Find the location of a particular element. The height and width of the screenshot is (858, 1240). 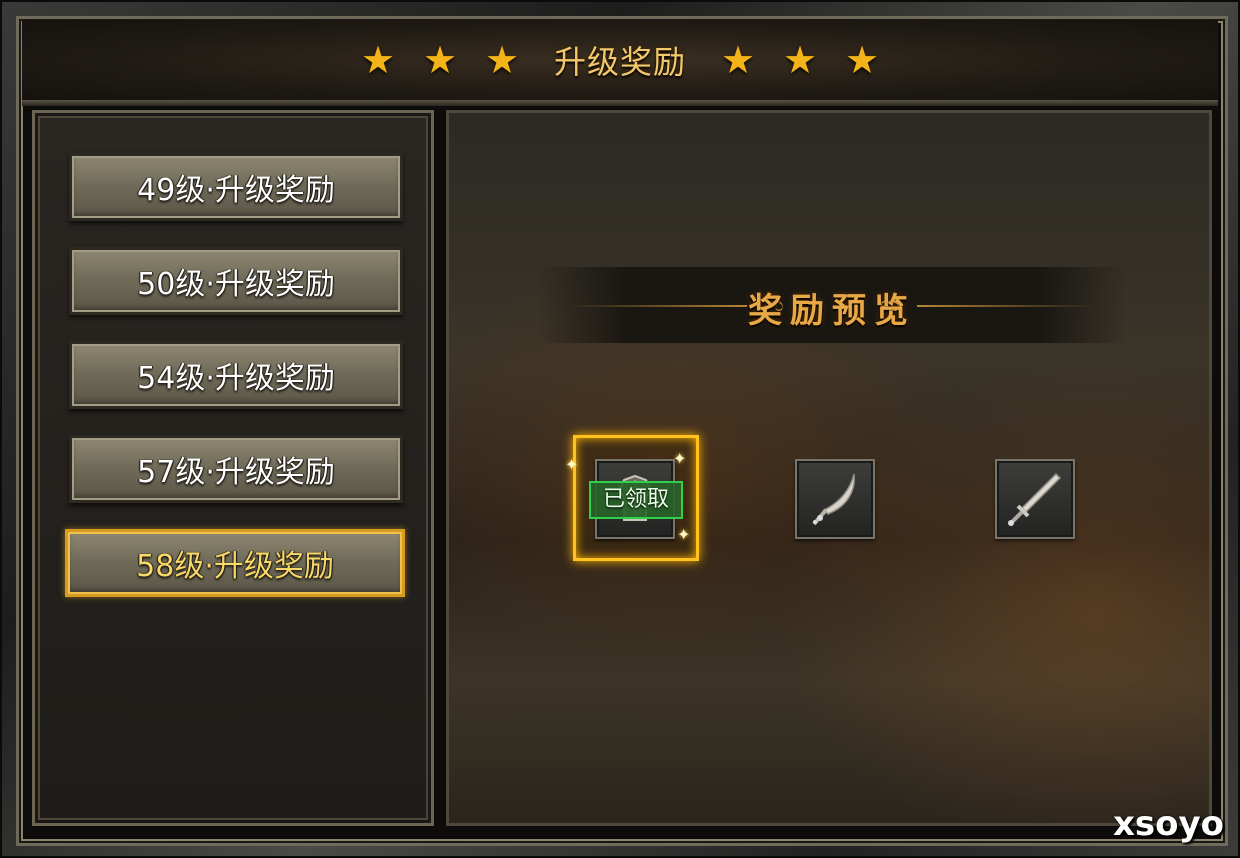

level-button-49: 49级·升级奖励 is located at coordinates (236, 187).